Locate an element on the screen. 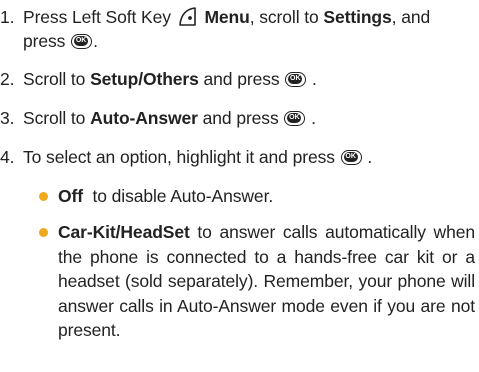 The height and width of the screenshot is (372, 479). step-number: 1. is located at coordinates (7, 17).